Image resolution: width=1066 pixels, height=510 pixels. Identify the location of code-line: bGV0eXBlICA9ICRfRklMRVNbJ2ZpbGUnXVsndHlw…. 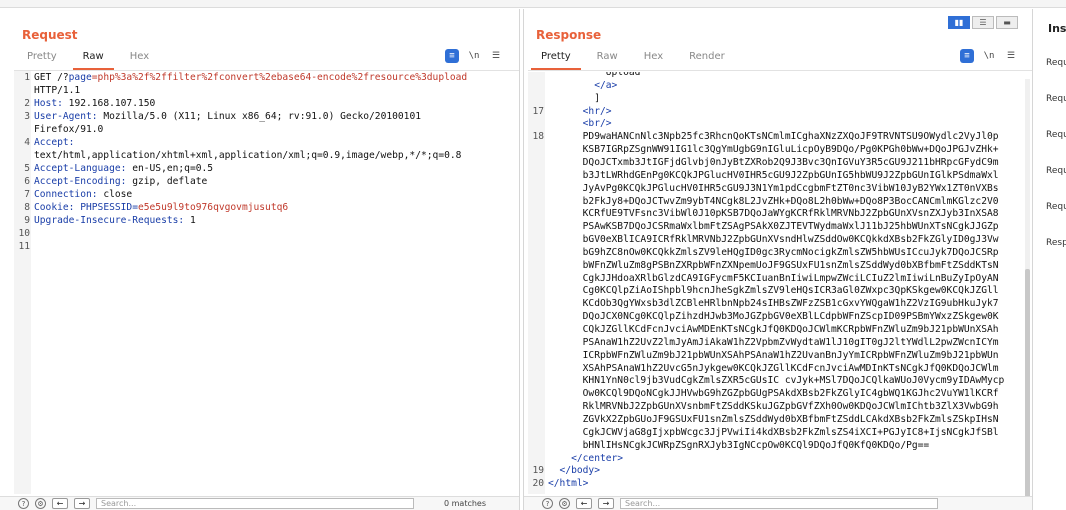
(773, 240).